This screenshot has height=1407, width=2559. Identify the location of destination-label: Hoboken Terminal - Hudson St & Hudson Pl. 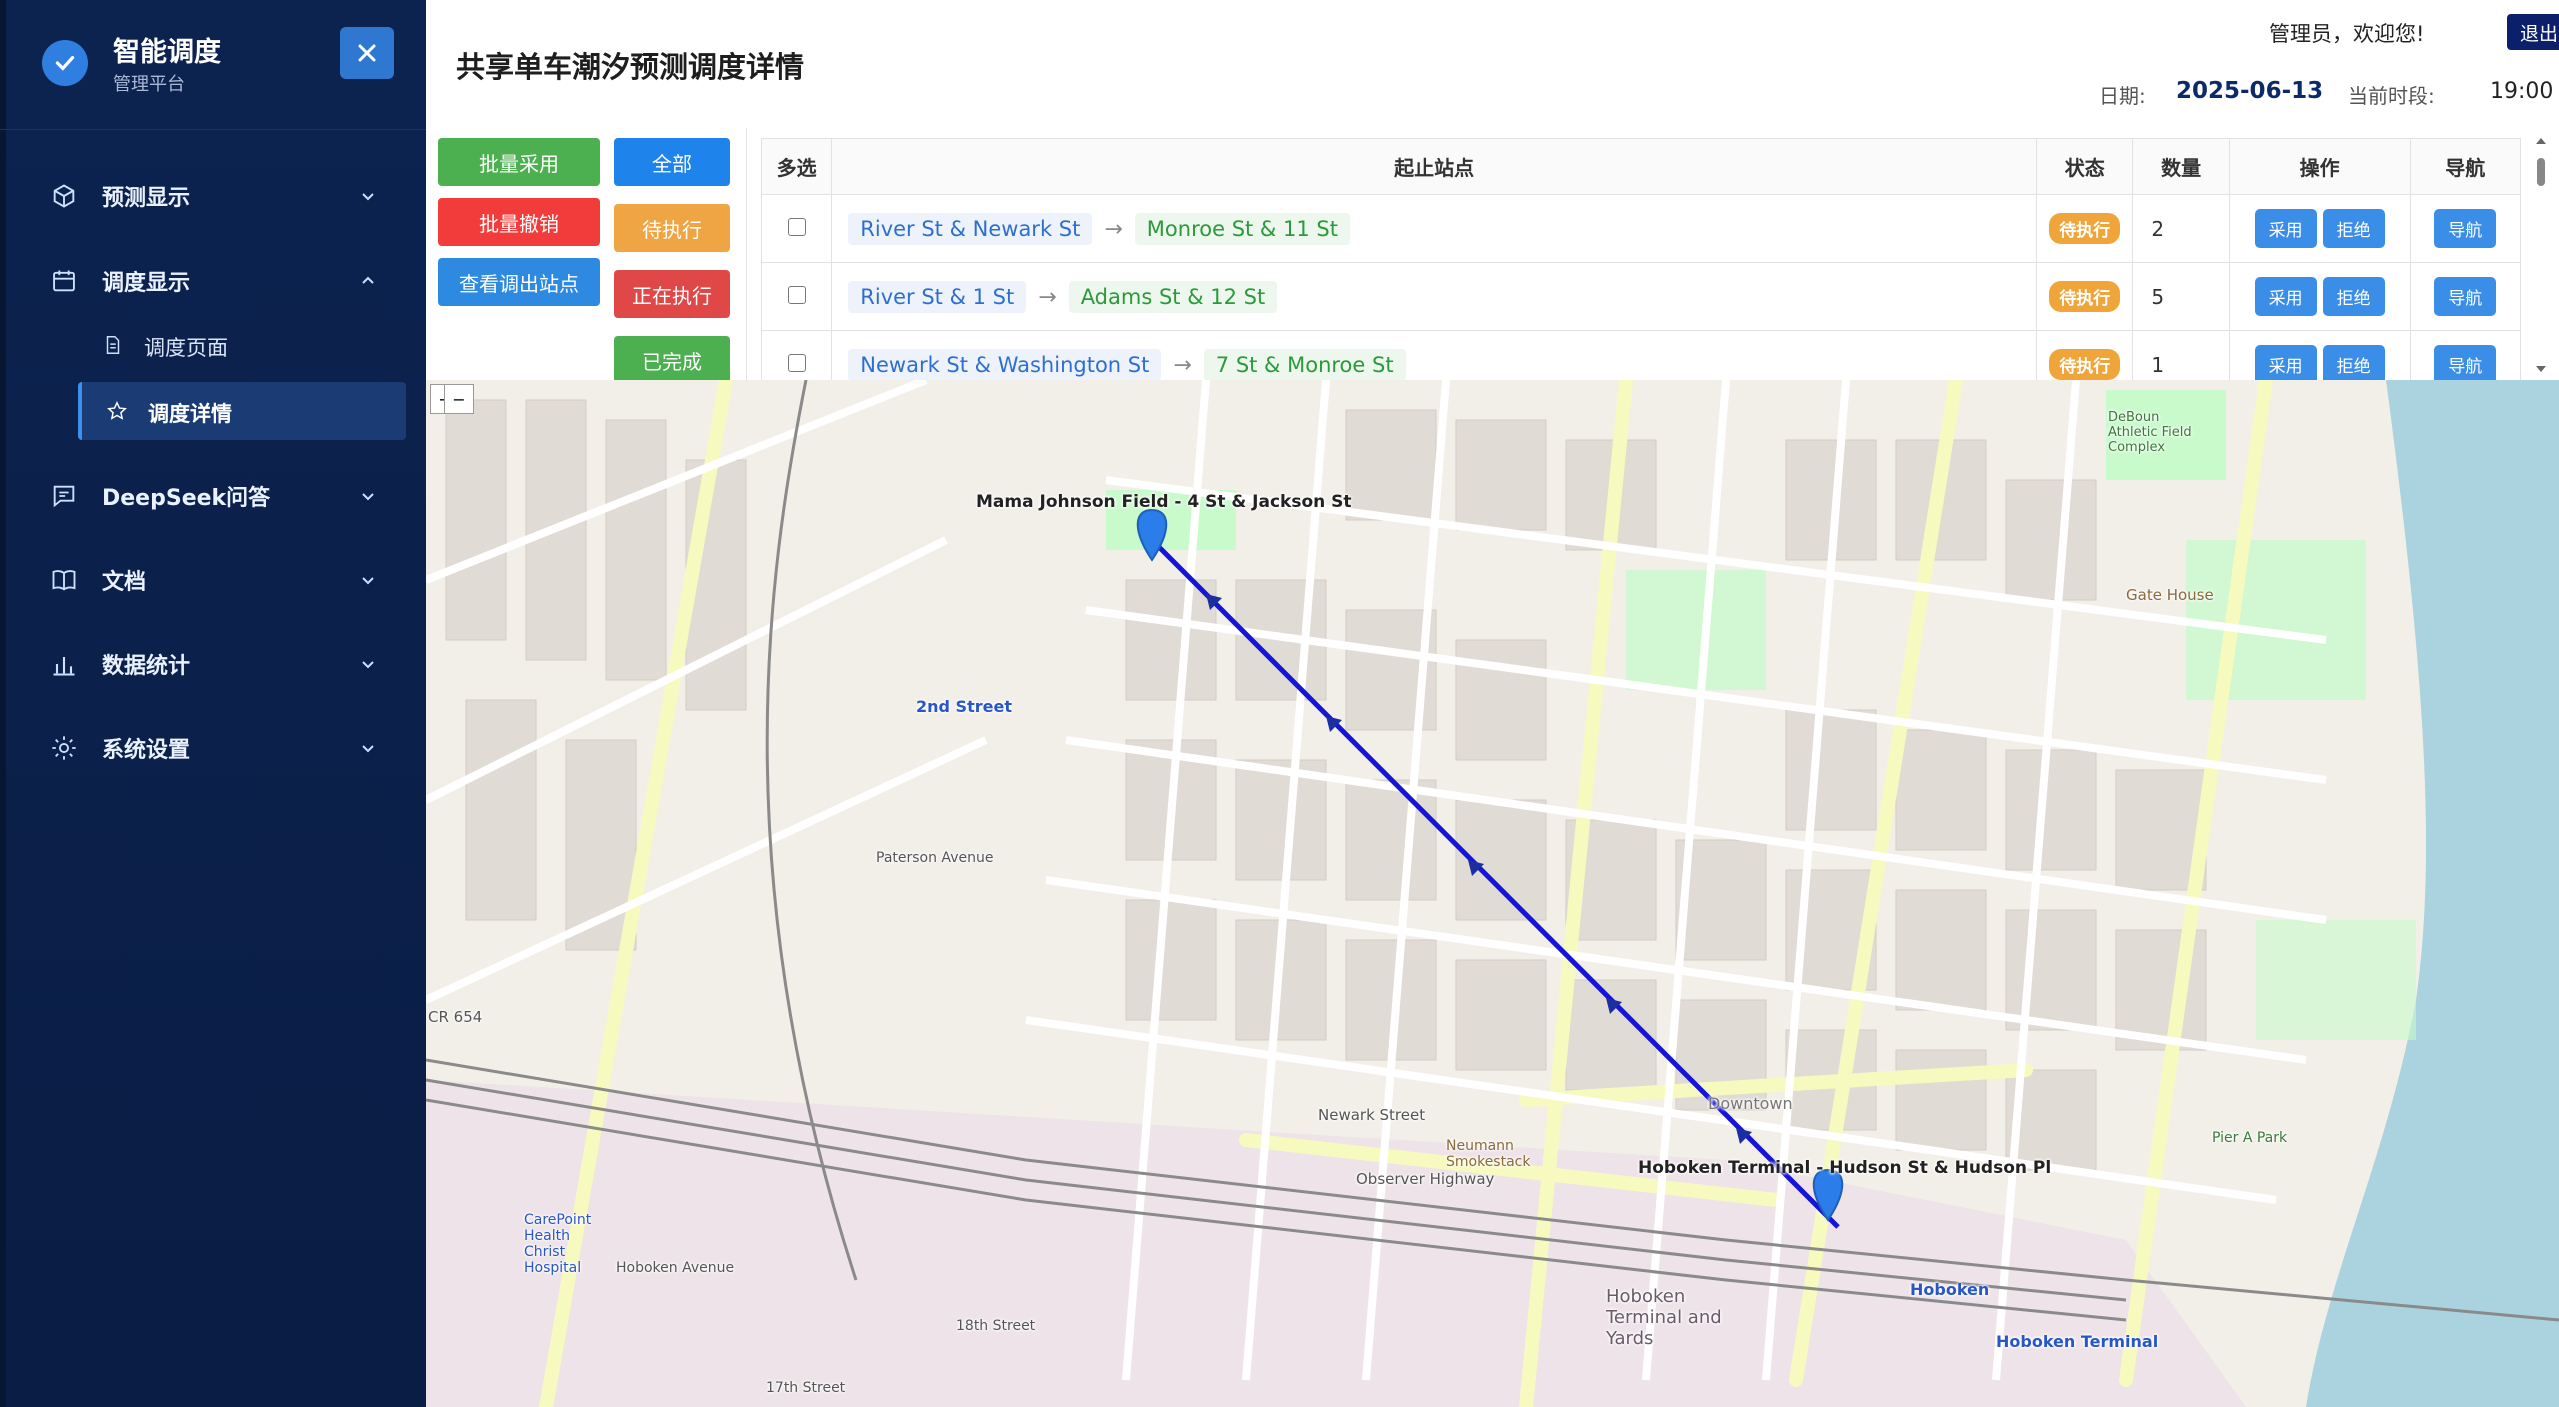
(1845, 1168).